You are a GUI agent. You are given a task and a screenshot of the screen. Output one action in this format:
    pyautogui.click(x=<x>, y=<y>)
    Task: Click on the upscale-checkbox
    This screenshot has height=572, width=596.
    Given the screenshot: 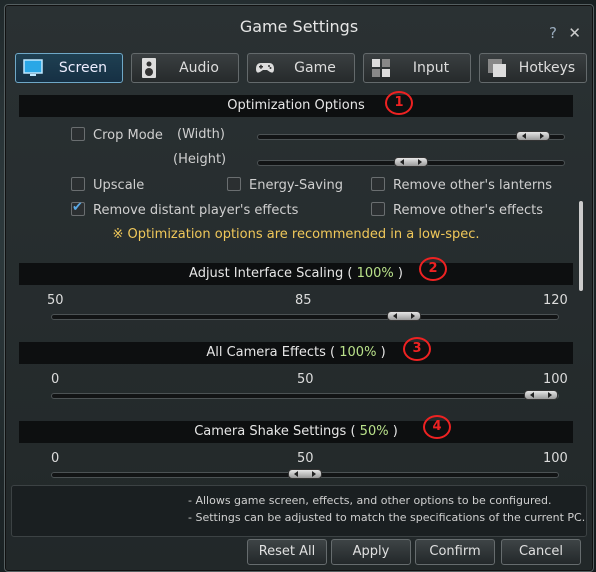 What is the action you would take?
    pyautogui.click(x=78, y=184)
    